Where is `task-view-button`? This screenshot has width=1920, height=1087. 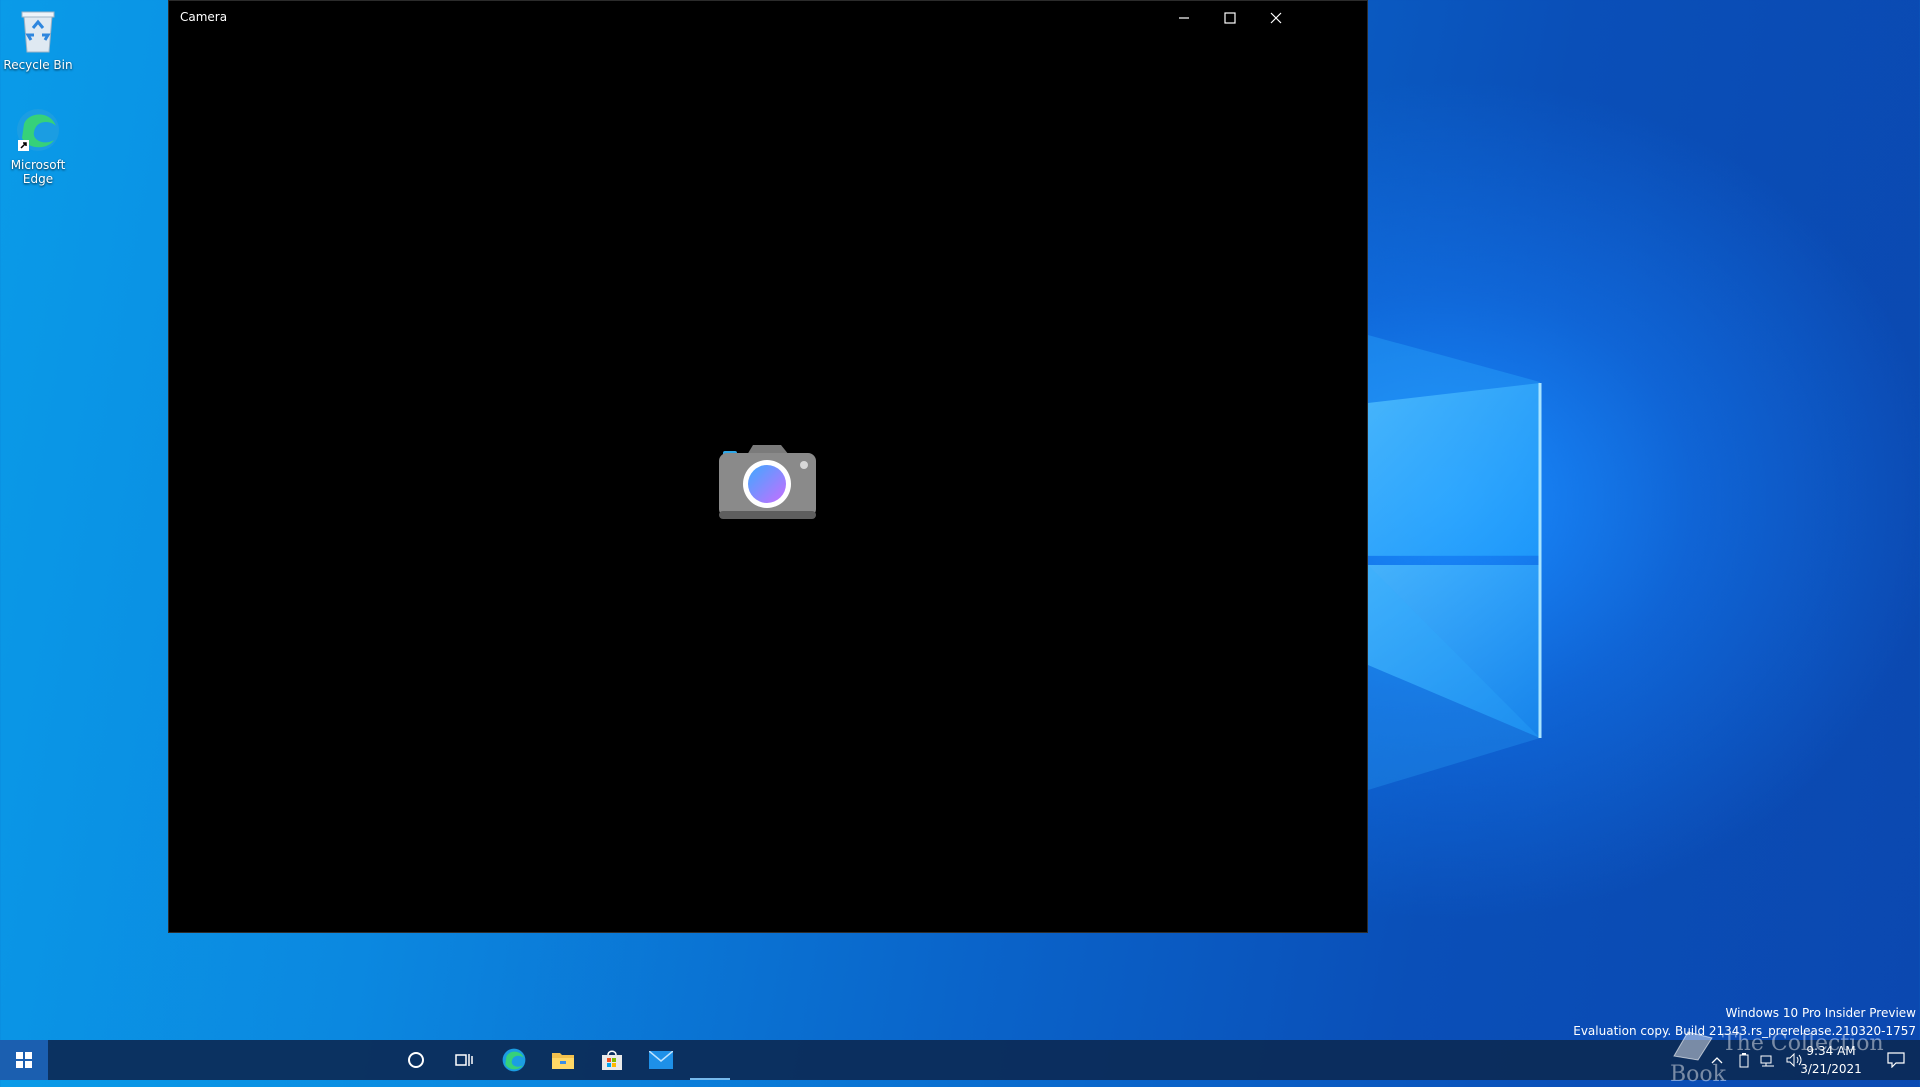
task-view-button is located at coordinates (464, 1060).